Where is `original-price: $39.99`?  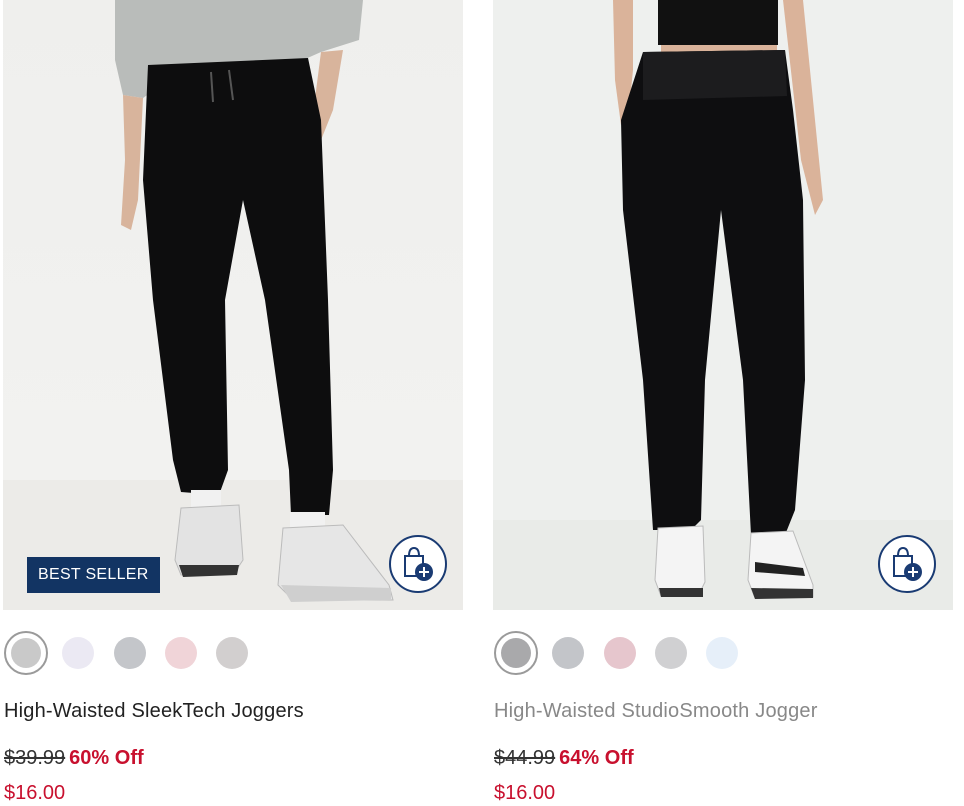 original-price: $39.99 is located at coordinates (35, 758).